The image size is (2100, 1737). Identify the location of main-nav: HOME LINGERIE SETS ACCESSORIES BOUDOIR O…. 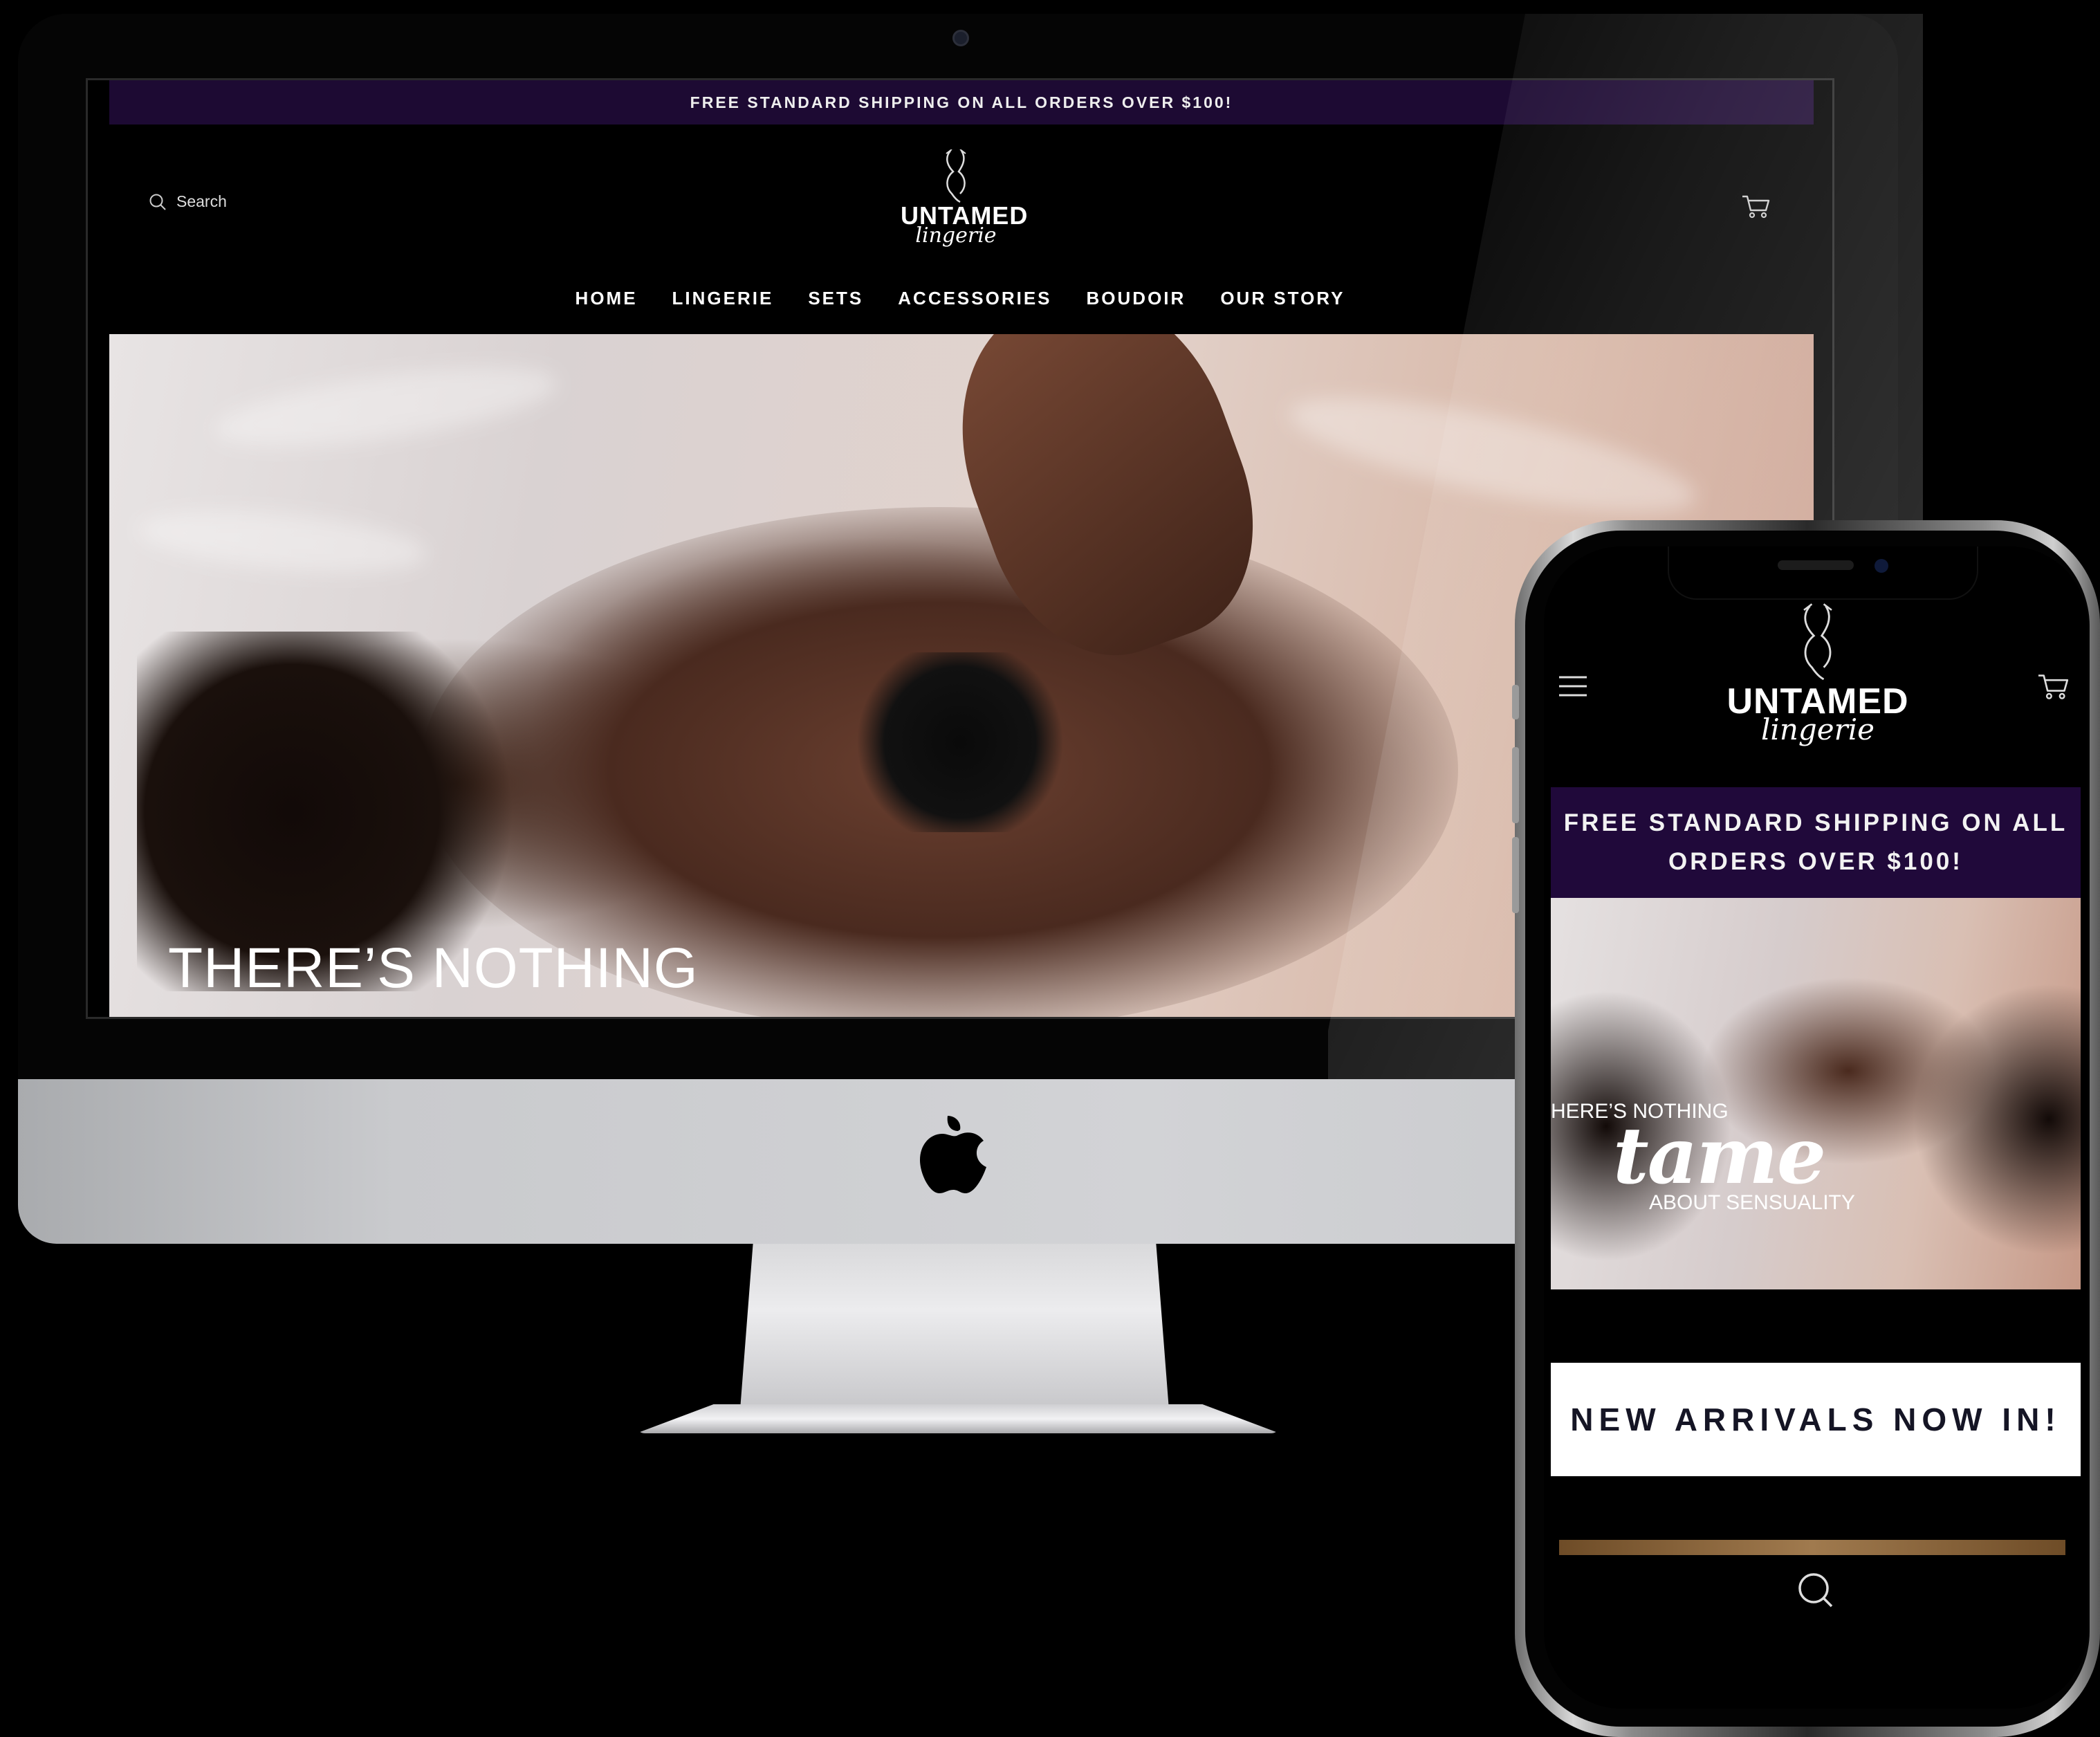
(960, 298).